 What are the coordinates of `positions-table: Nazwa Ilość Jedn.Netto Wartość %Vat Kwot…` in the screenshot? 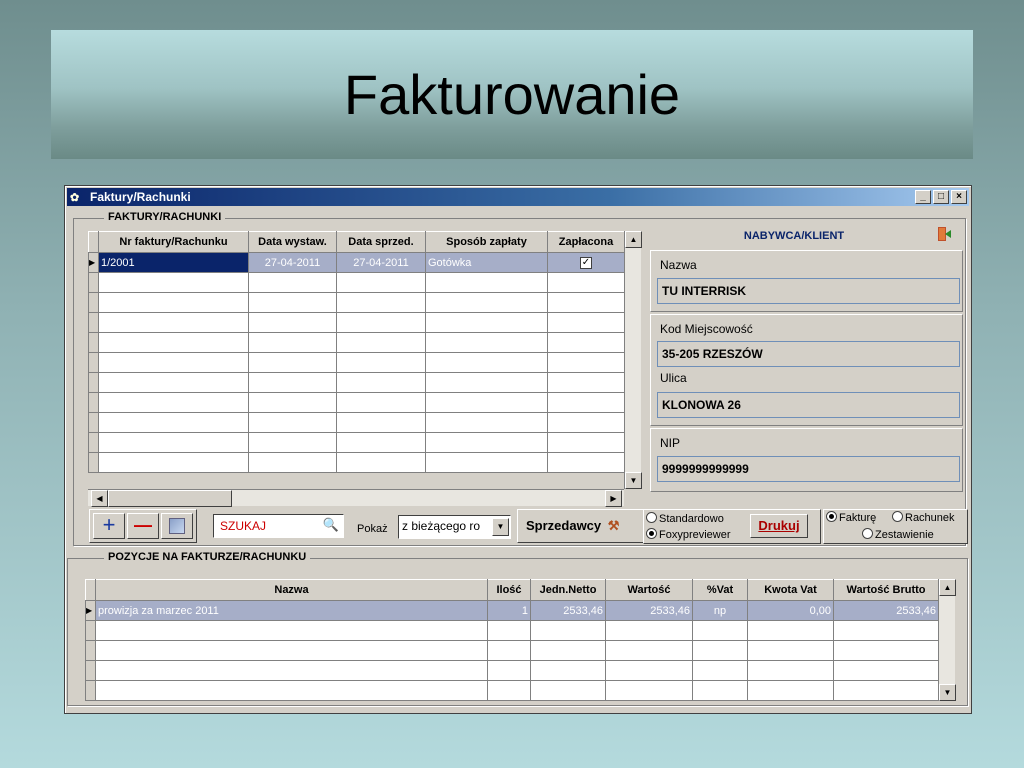 It's located at (512, 640).